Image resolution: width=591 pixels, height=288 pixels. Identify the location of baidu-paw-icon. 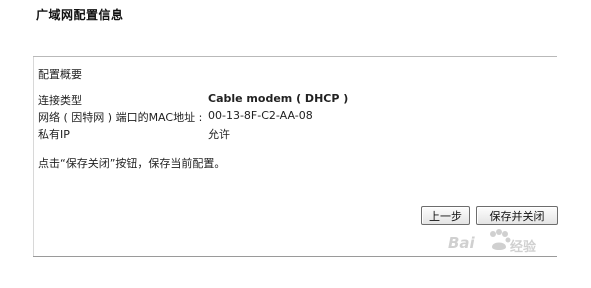
(500, 239).